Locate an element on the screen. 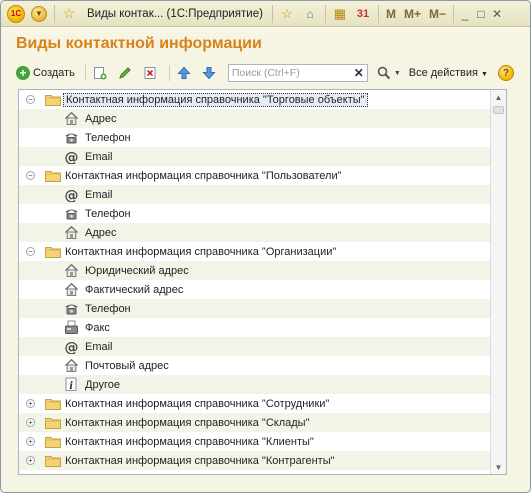 This screenshot has width=531, height=493. mark-delete-button is located at coordinates (150, 73).